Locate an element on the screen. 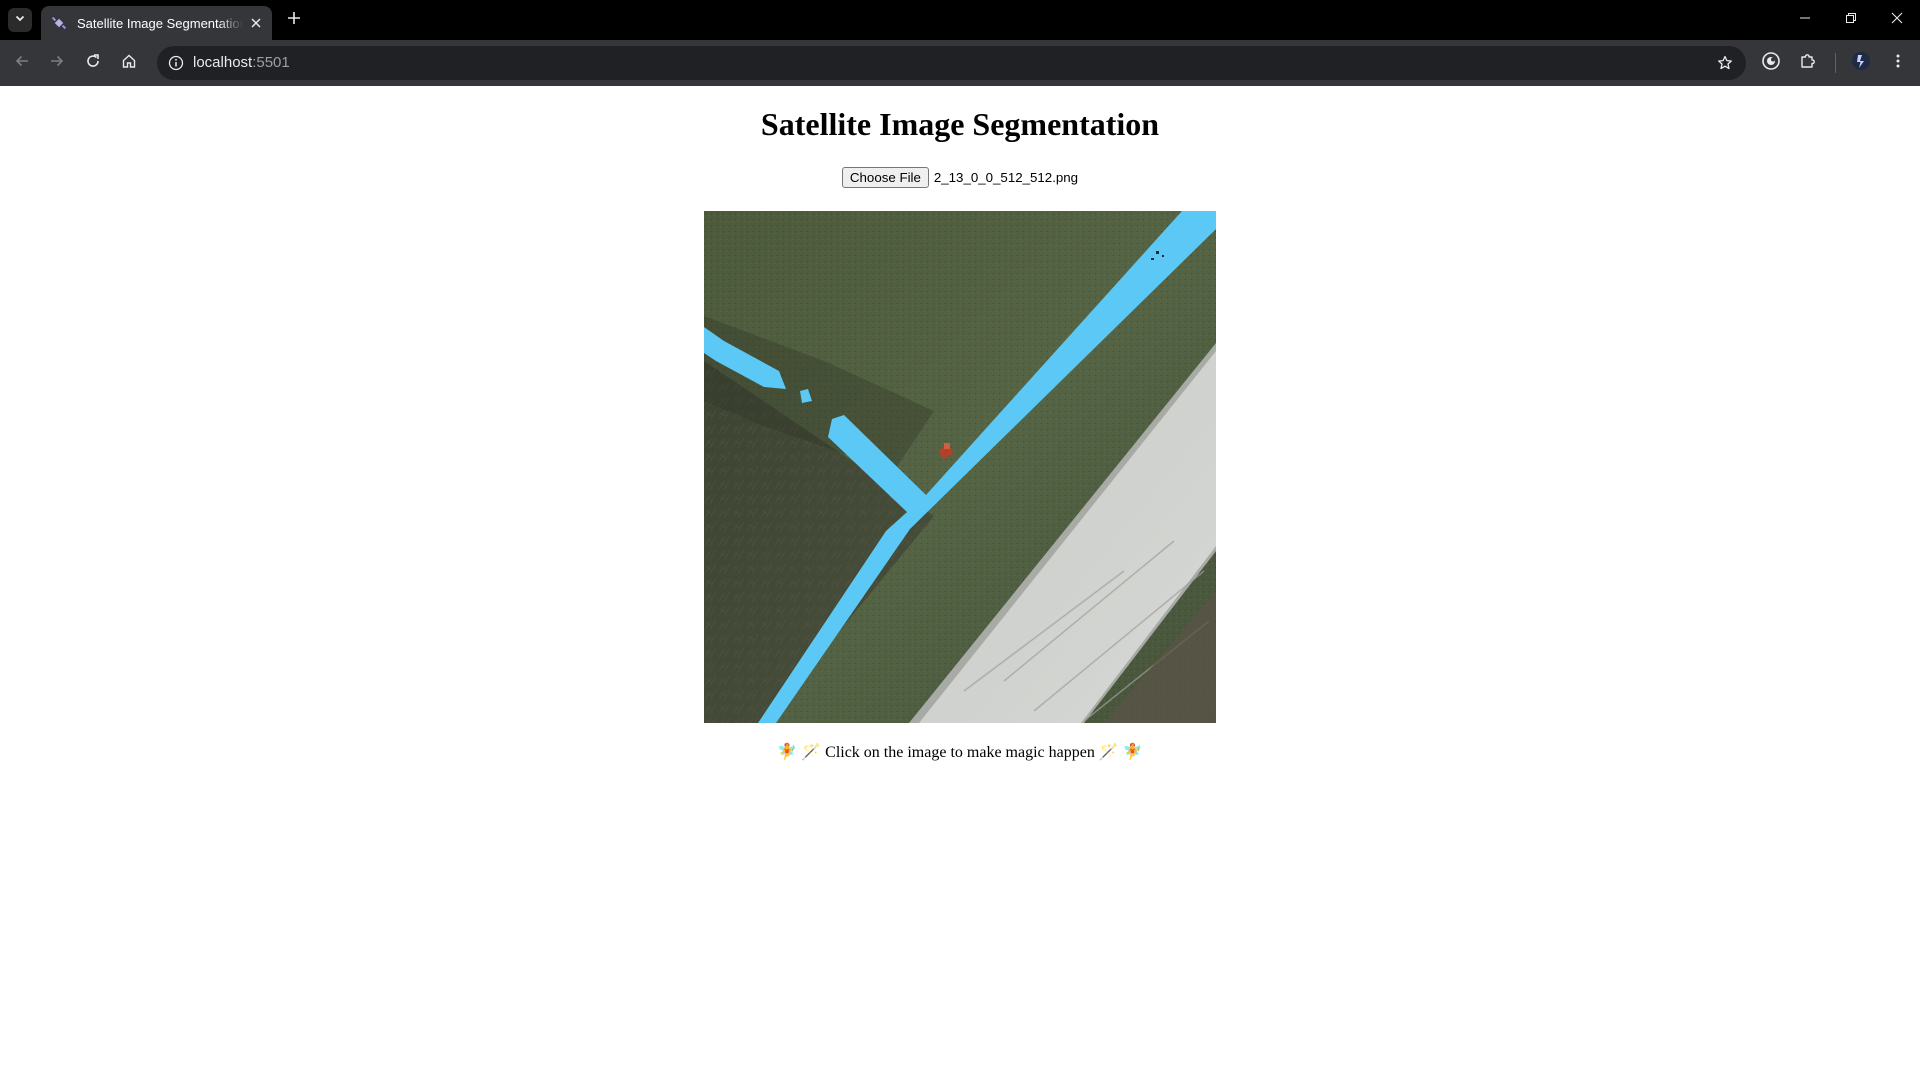 Image resolution: width=1920 pixels, height=1080 pixels. url-text: localhost:5501 is located at coordinates (241, 63).